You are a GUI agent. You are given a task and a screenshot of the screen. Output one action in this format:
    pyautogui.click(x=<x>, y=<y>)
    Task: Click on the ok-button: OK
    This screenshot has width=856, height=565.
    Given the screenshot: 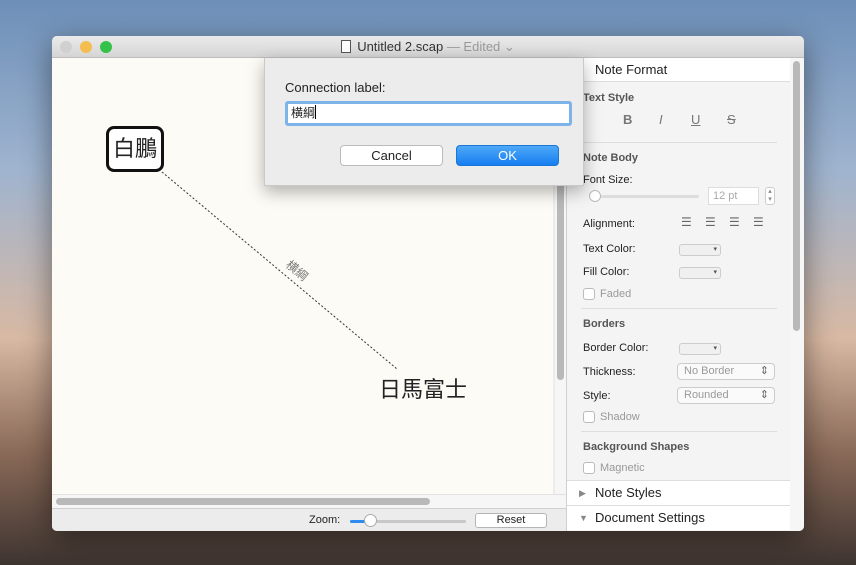 What is the action you would take?
    pyautogui.click(x=507, y=155)
    